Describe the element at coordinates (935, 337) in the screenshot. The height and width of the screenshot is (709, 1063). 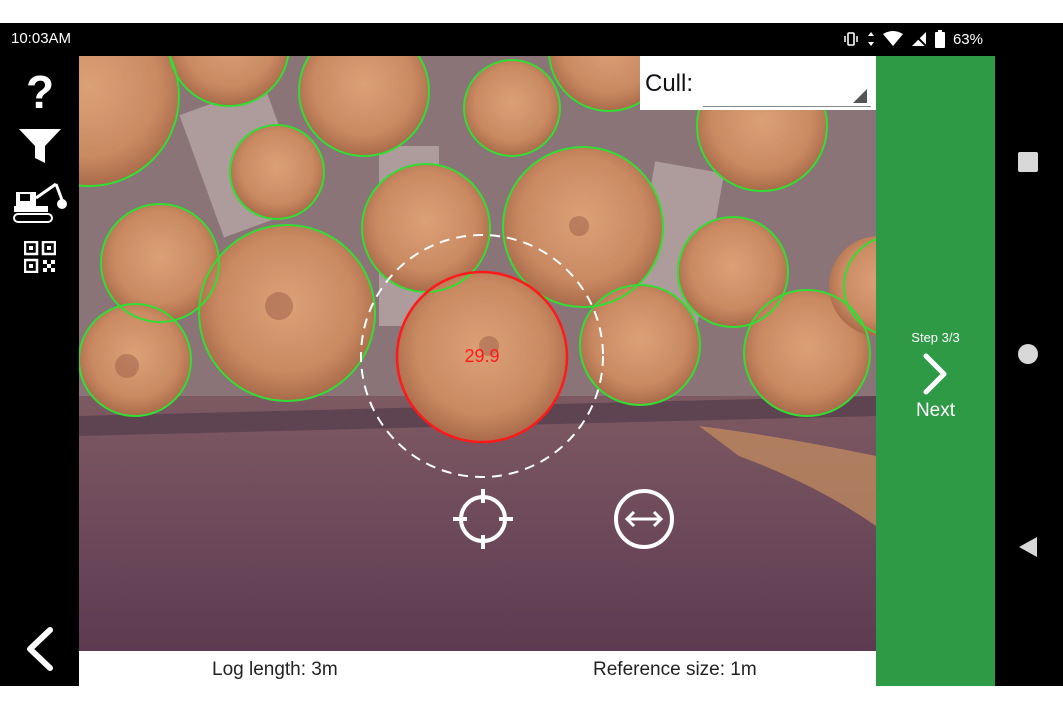
I see `step-indicator: Step 3/3` at that location.